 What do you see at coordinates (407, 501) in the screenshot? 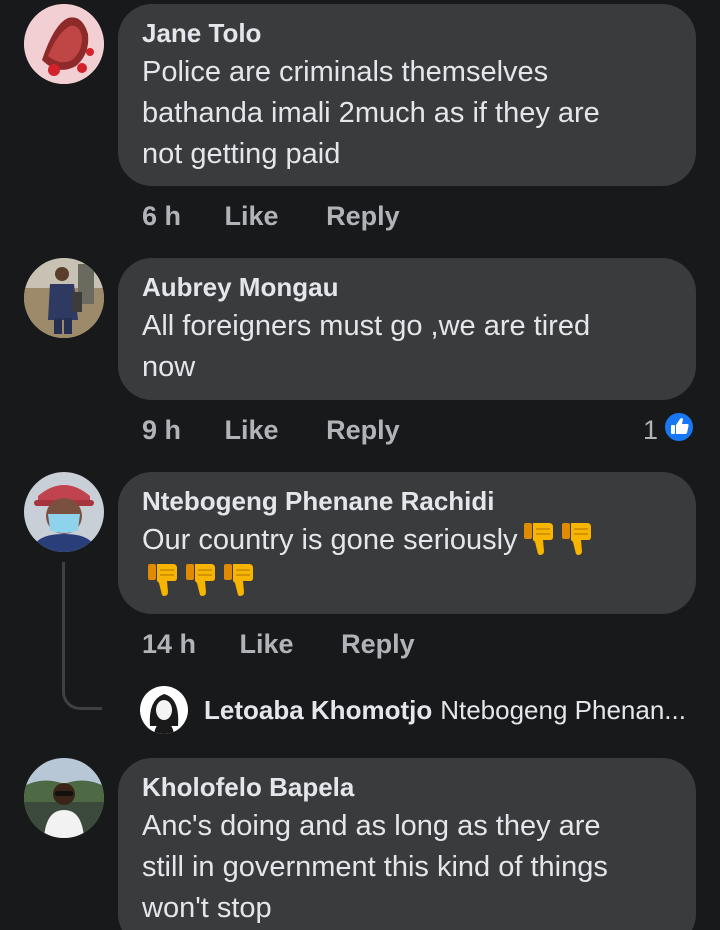
I see `comment-author: Ntebogeng Phenane Rachidi` at bounding box center [407, 501].